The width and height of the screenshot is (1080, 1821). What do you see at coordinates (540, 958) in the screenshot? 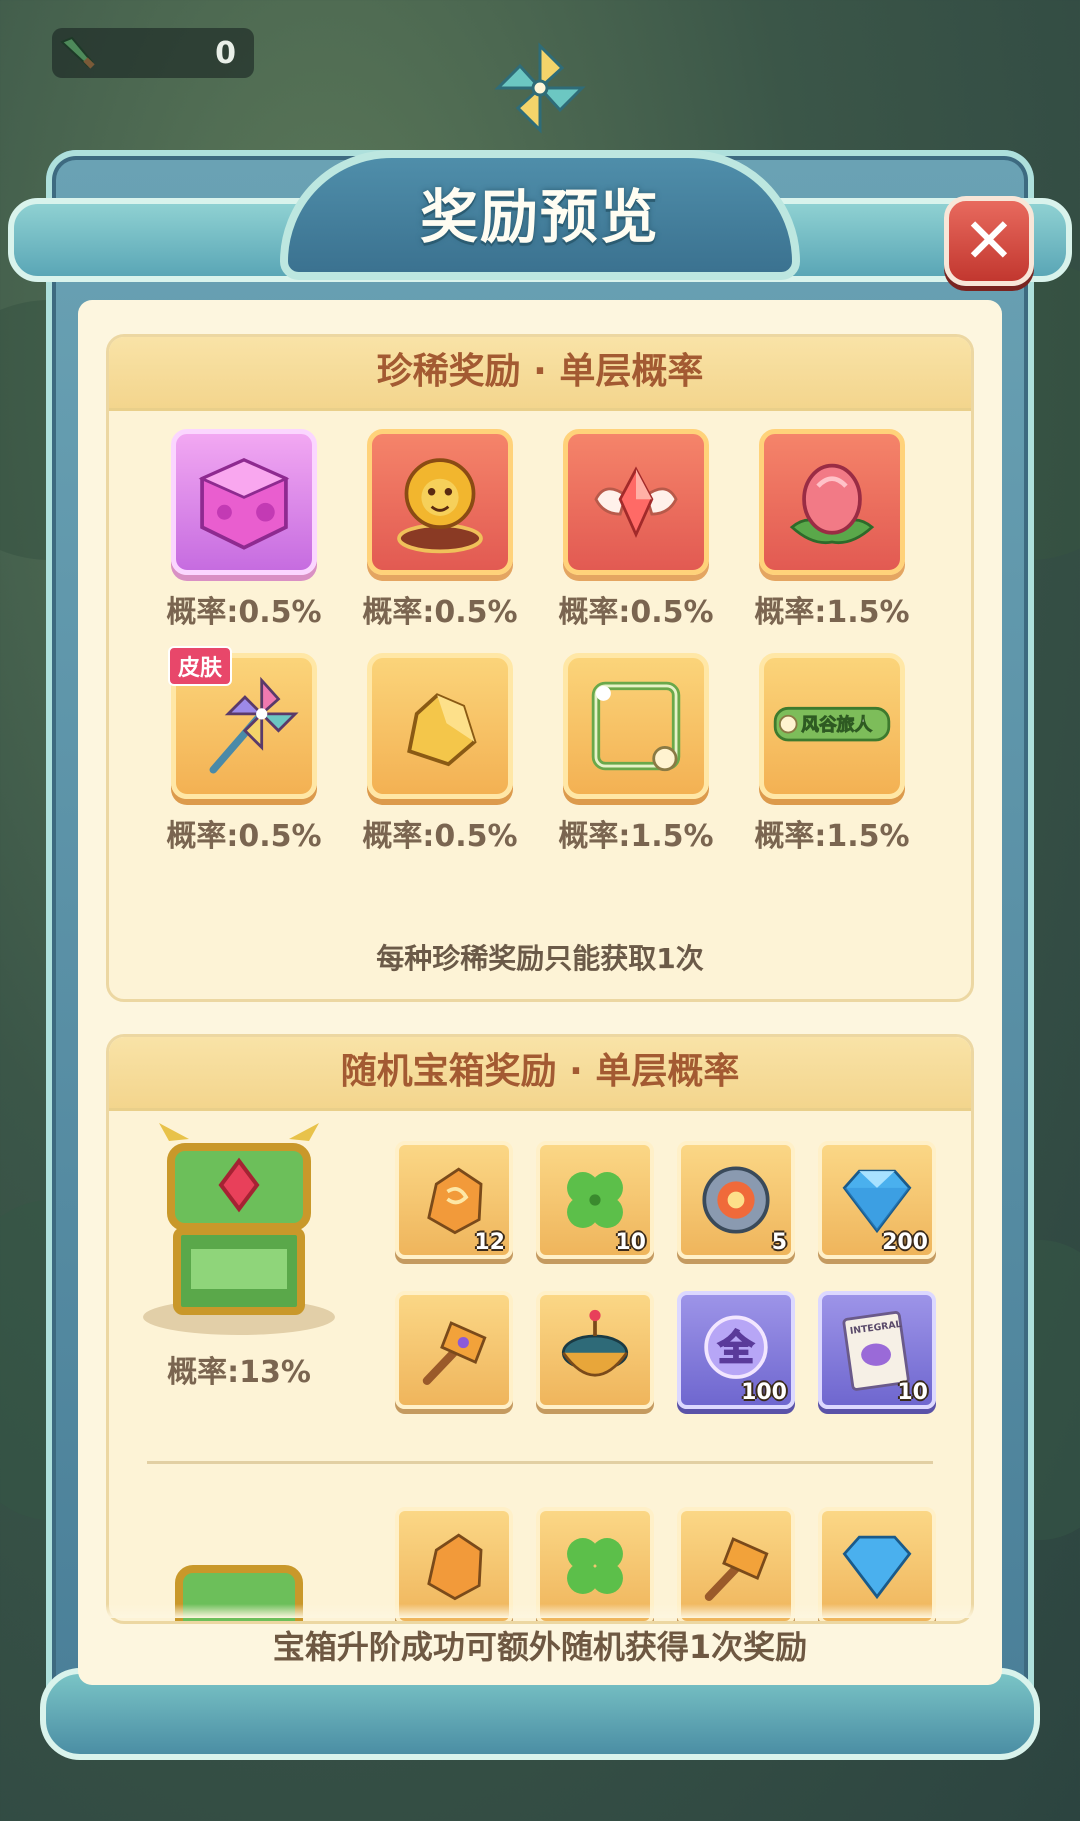
I see `rare-rewards-note: 每种珍稀奖励只能获取1次` at bounding box center [540, 958].